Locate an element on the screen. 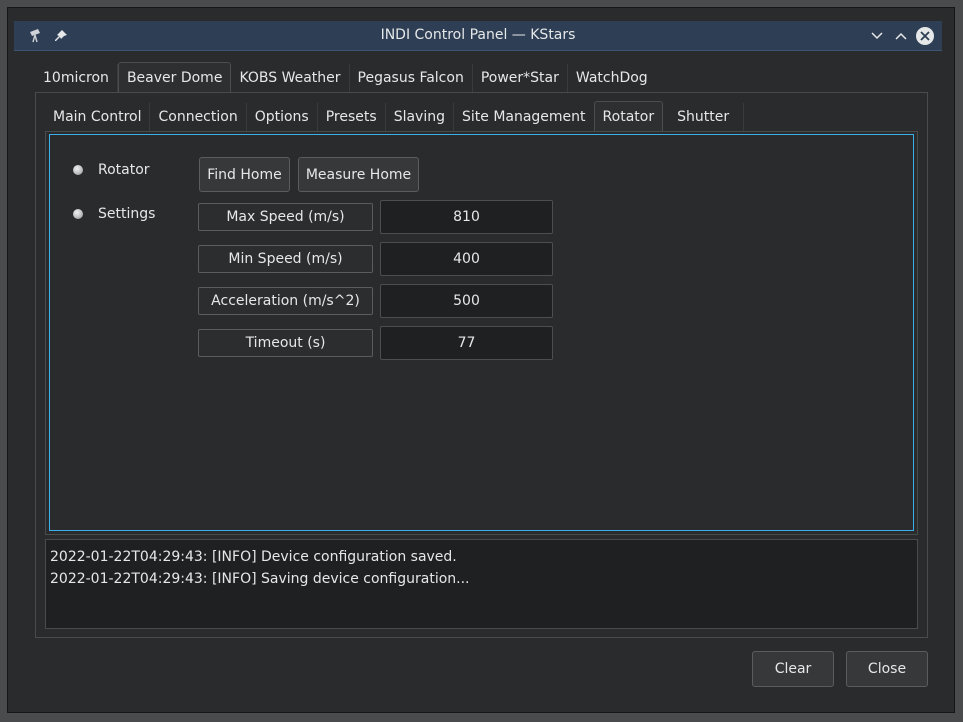 Image resolution: width=963 pixels, height=722 pixels. timeout-value: 77 is located at coordinates (466, 343).